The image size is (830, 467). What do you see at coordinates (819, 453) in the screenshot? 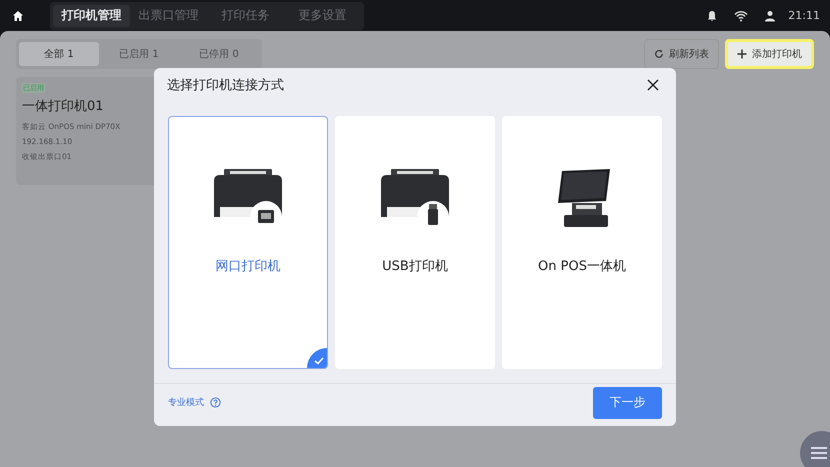
I see `menu-icon` at bounding box center [819, 453].